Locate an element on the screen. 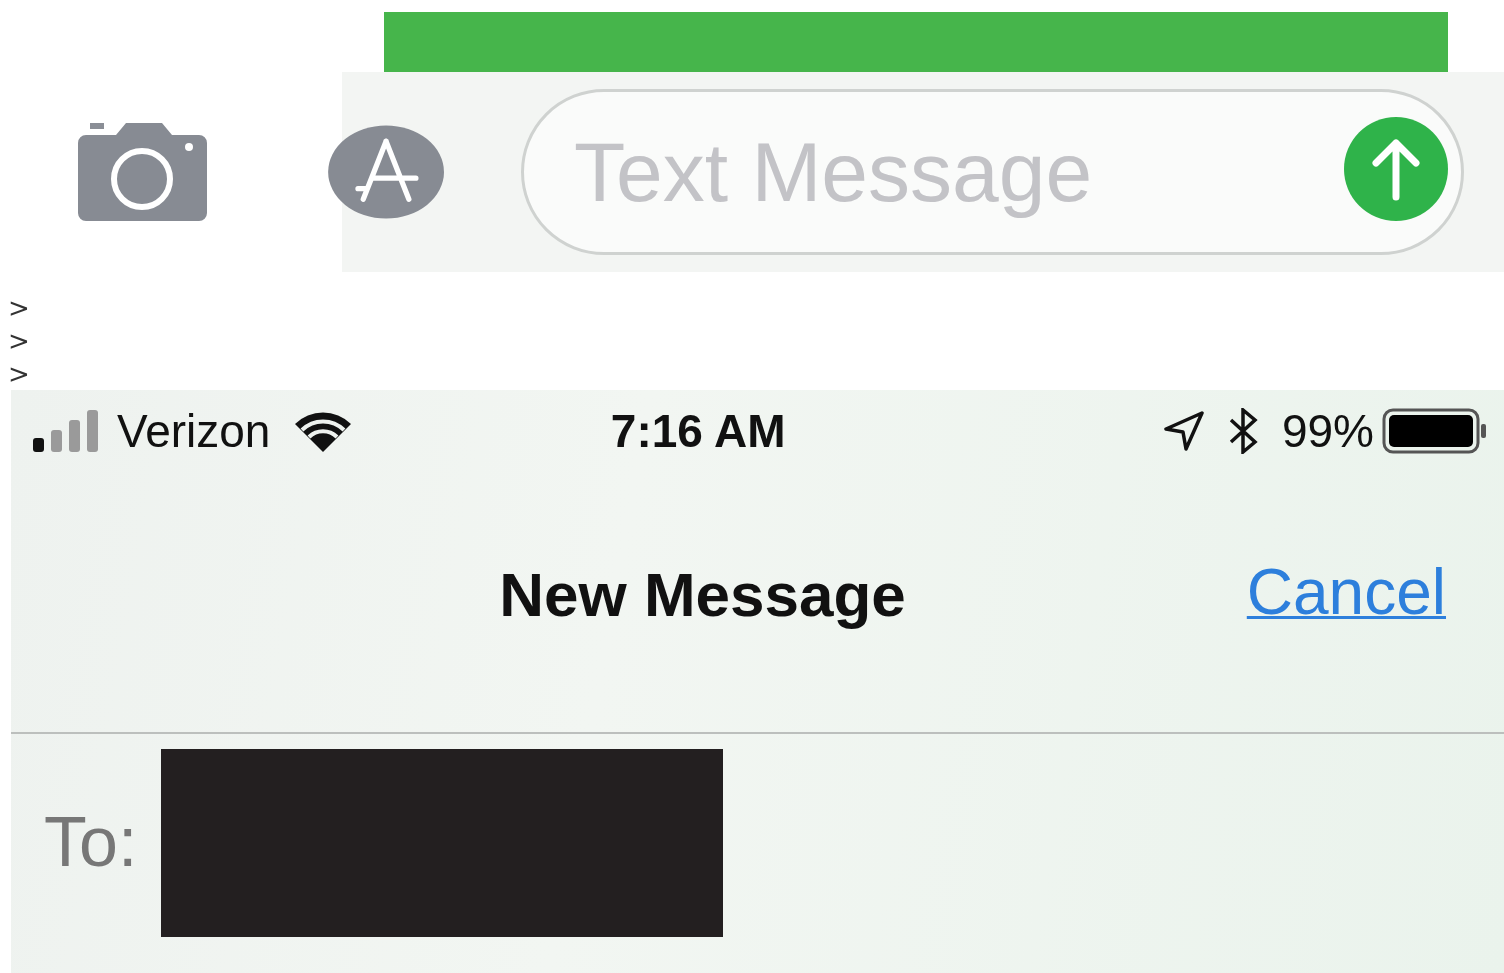 The width and height of the screenshot is (1504, 973). battery-icon is located at coordinates (1435, 431).